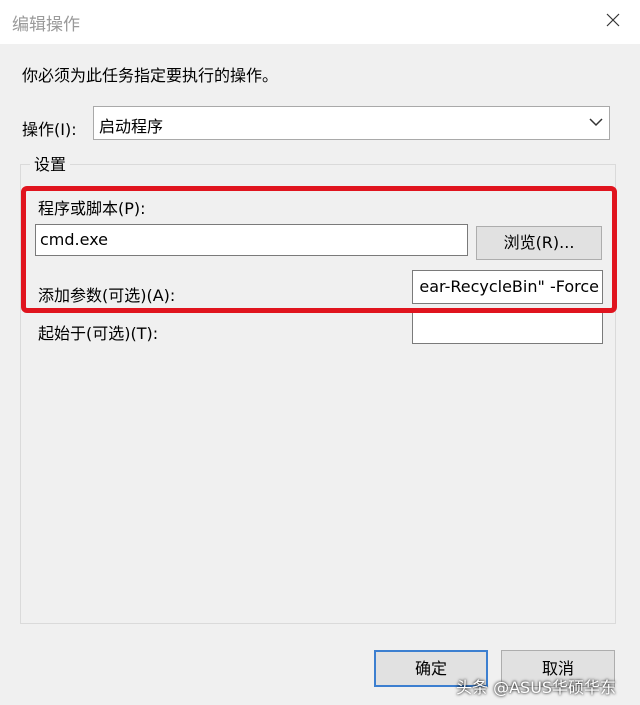  Describe the element at coordinates (49, 129) in the screenshot. I see `action-label: 操作(I):` at that location.